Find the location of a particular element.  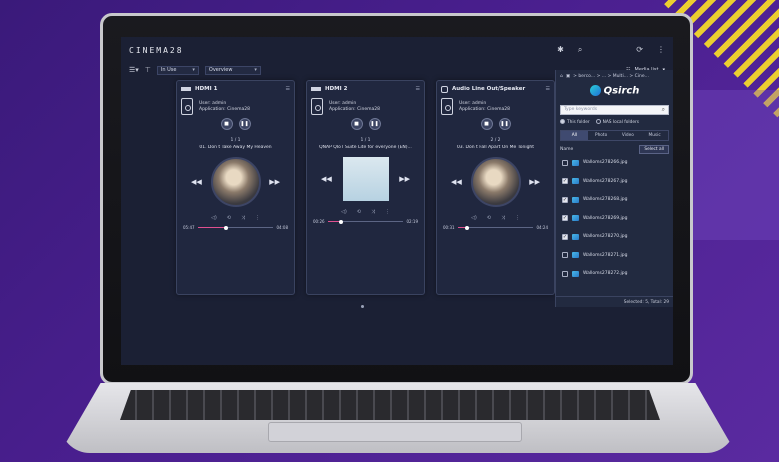

top-bar-icons: ✱ ⌕ ⟳ ⋮ is located at coordinates (611, 50).